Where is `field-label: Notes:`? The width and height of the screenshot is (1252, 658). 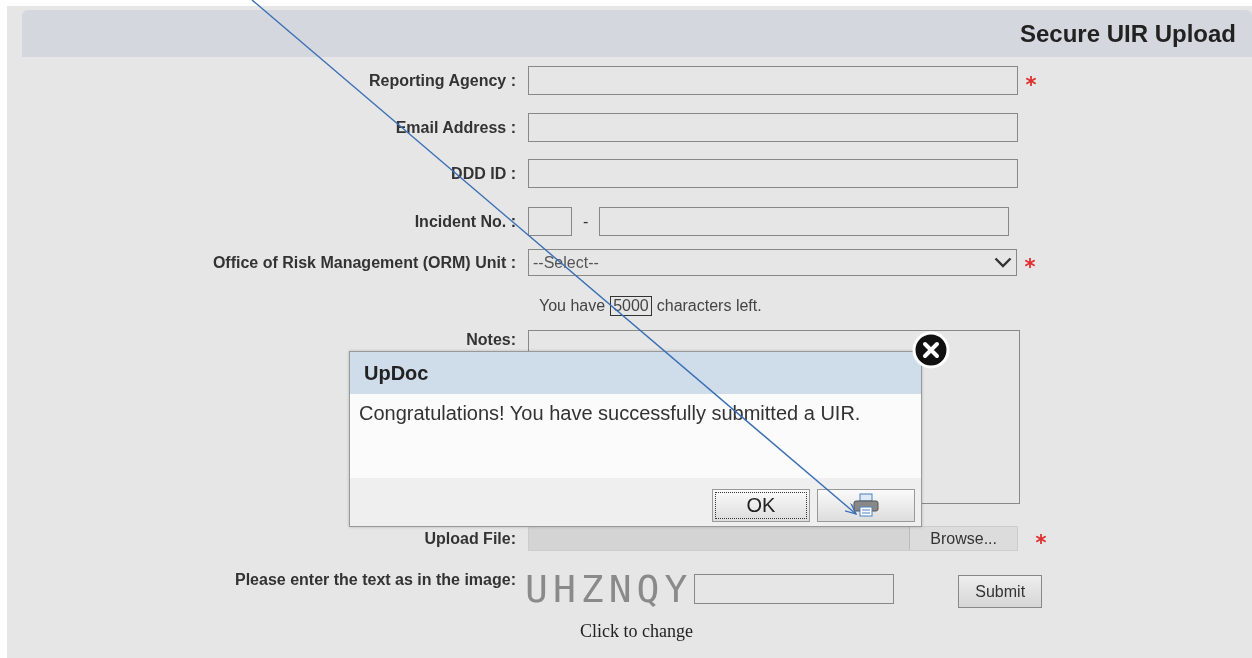 field-label: Notes: is located at coordinates (491, 340).